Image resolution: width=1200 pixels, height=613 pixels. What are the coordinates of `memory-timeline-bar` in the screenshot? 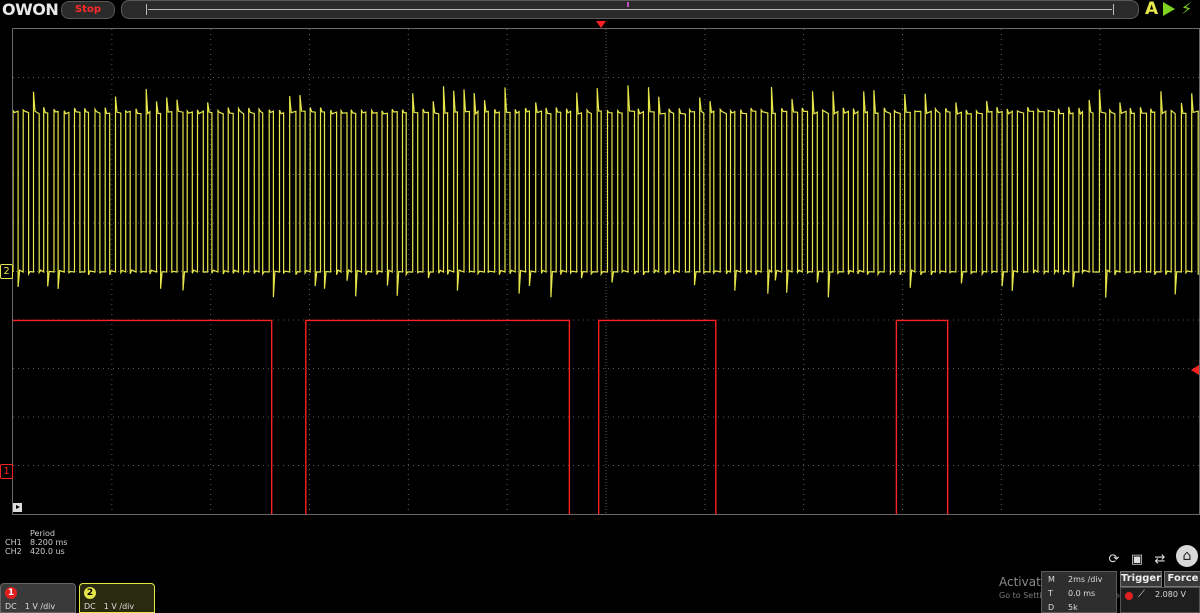 It's located at (630, 9).